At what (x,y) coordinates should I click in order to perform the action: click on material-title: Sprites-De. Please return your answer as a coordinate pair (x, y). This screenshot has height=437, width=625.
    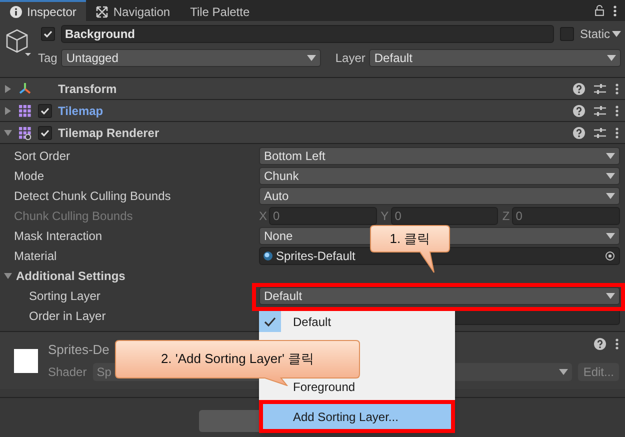
    Looking at the image, I should click on (79, 349).